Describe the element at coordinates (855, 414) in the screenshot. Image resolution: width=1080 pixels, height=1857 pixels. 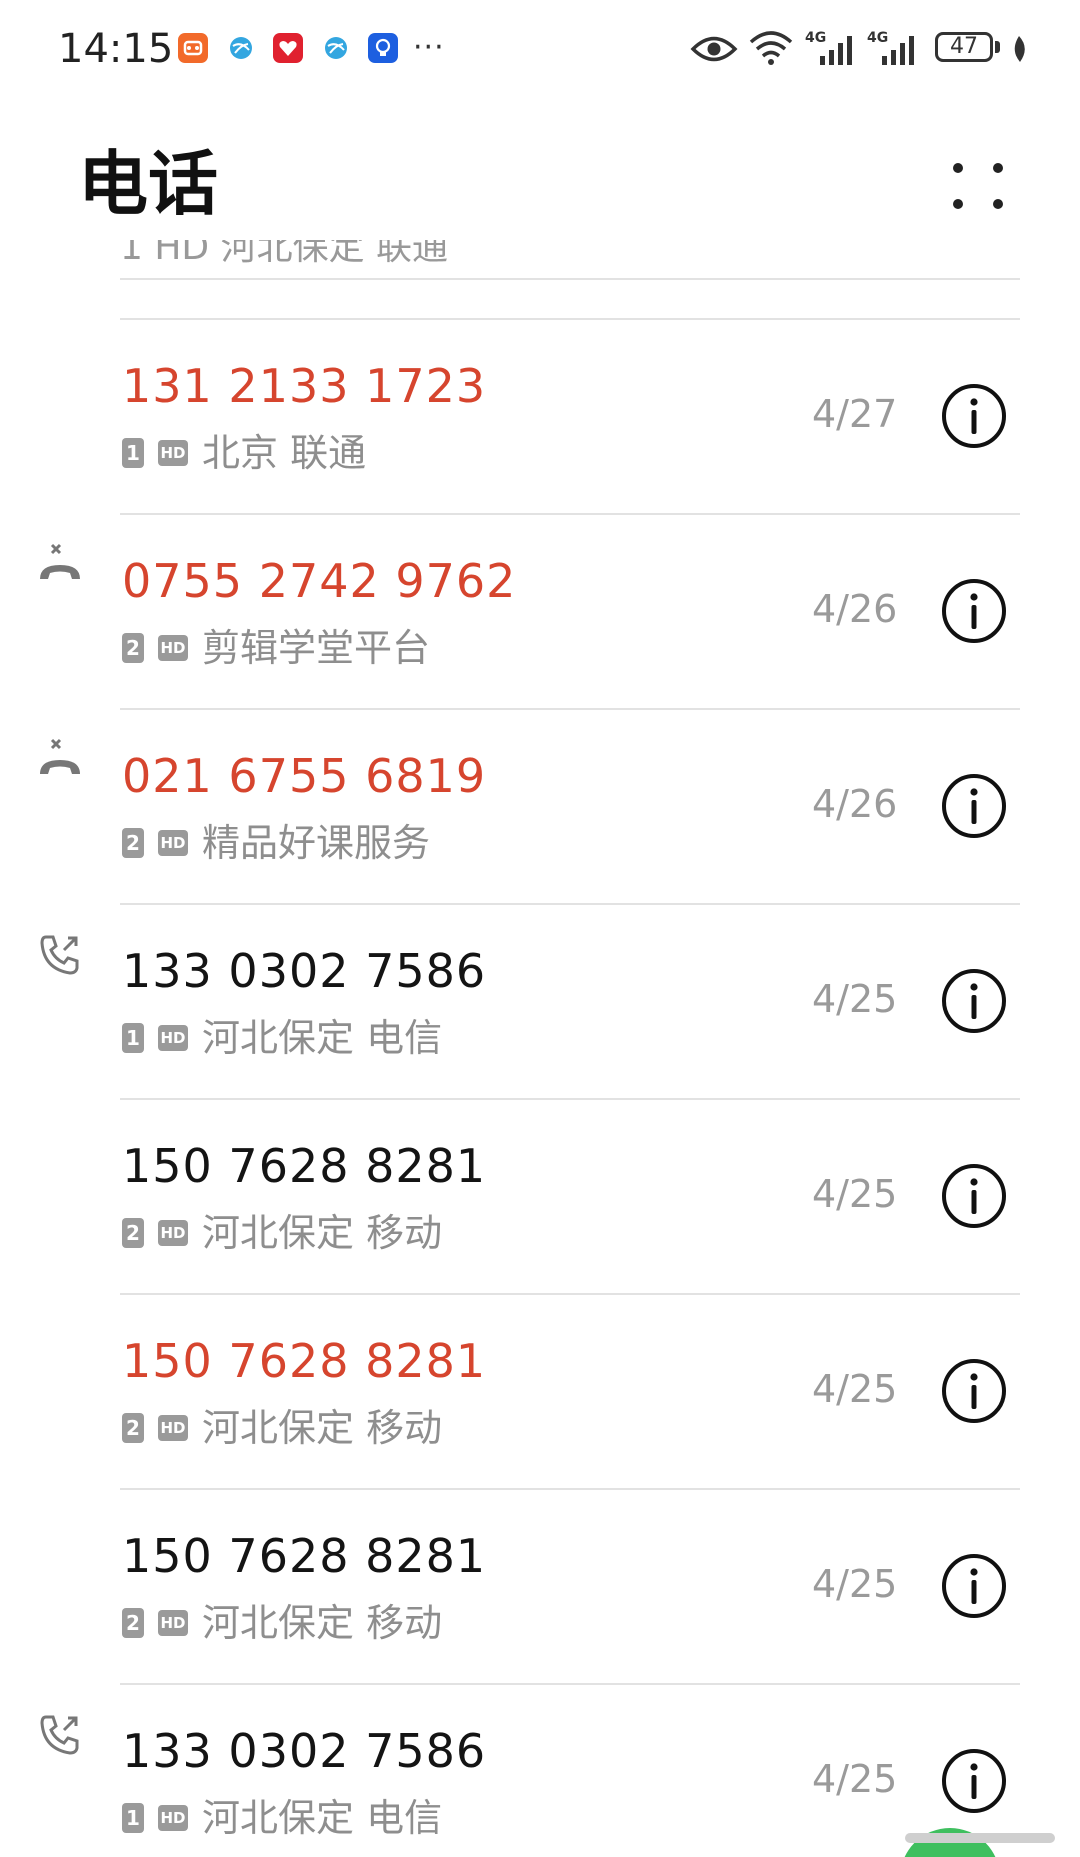
I see `call-date: 4/27` at that location.